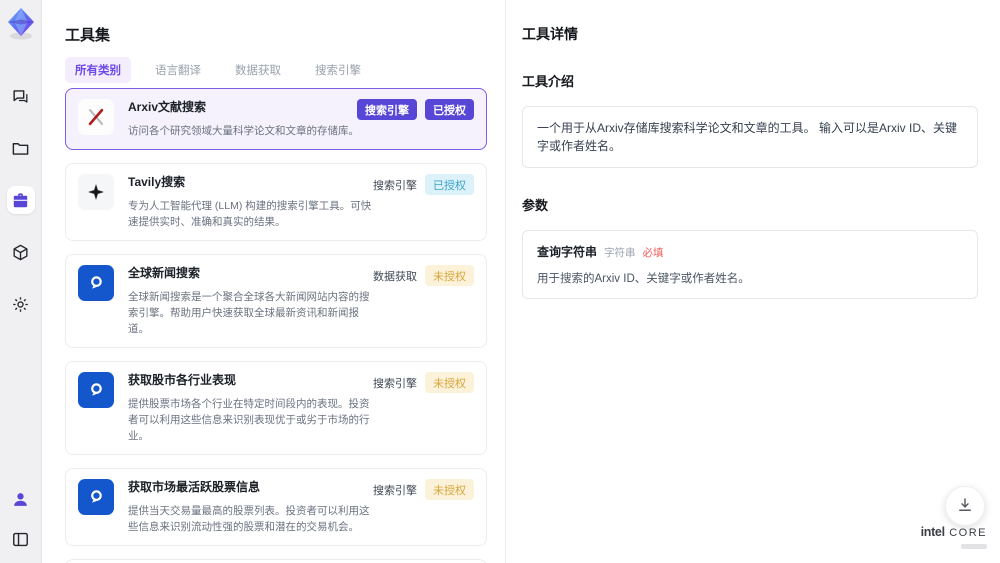 Image resolution: width=1000 pixels, height=563 pixels. What do you see at coordinates (548, 81) in the screenshot?
I see `intro-heading: 工具介绍` at bounding box center [548, 81].